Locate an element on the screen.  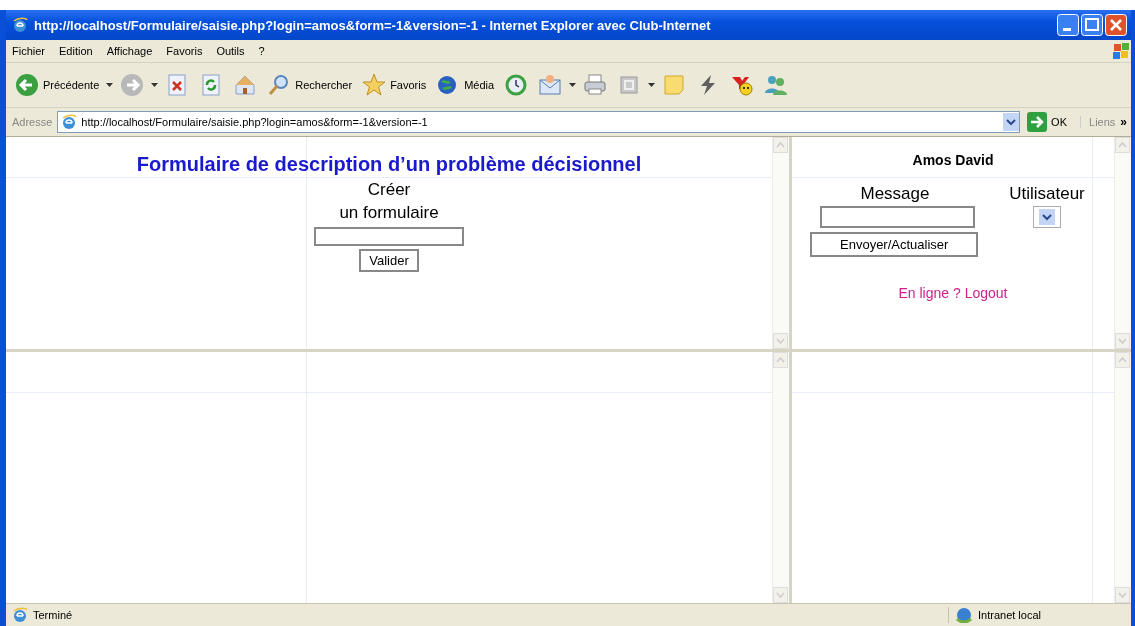
menu-item: Edition is located at coordinates (76, 51).